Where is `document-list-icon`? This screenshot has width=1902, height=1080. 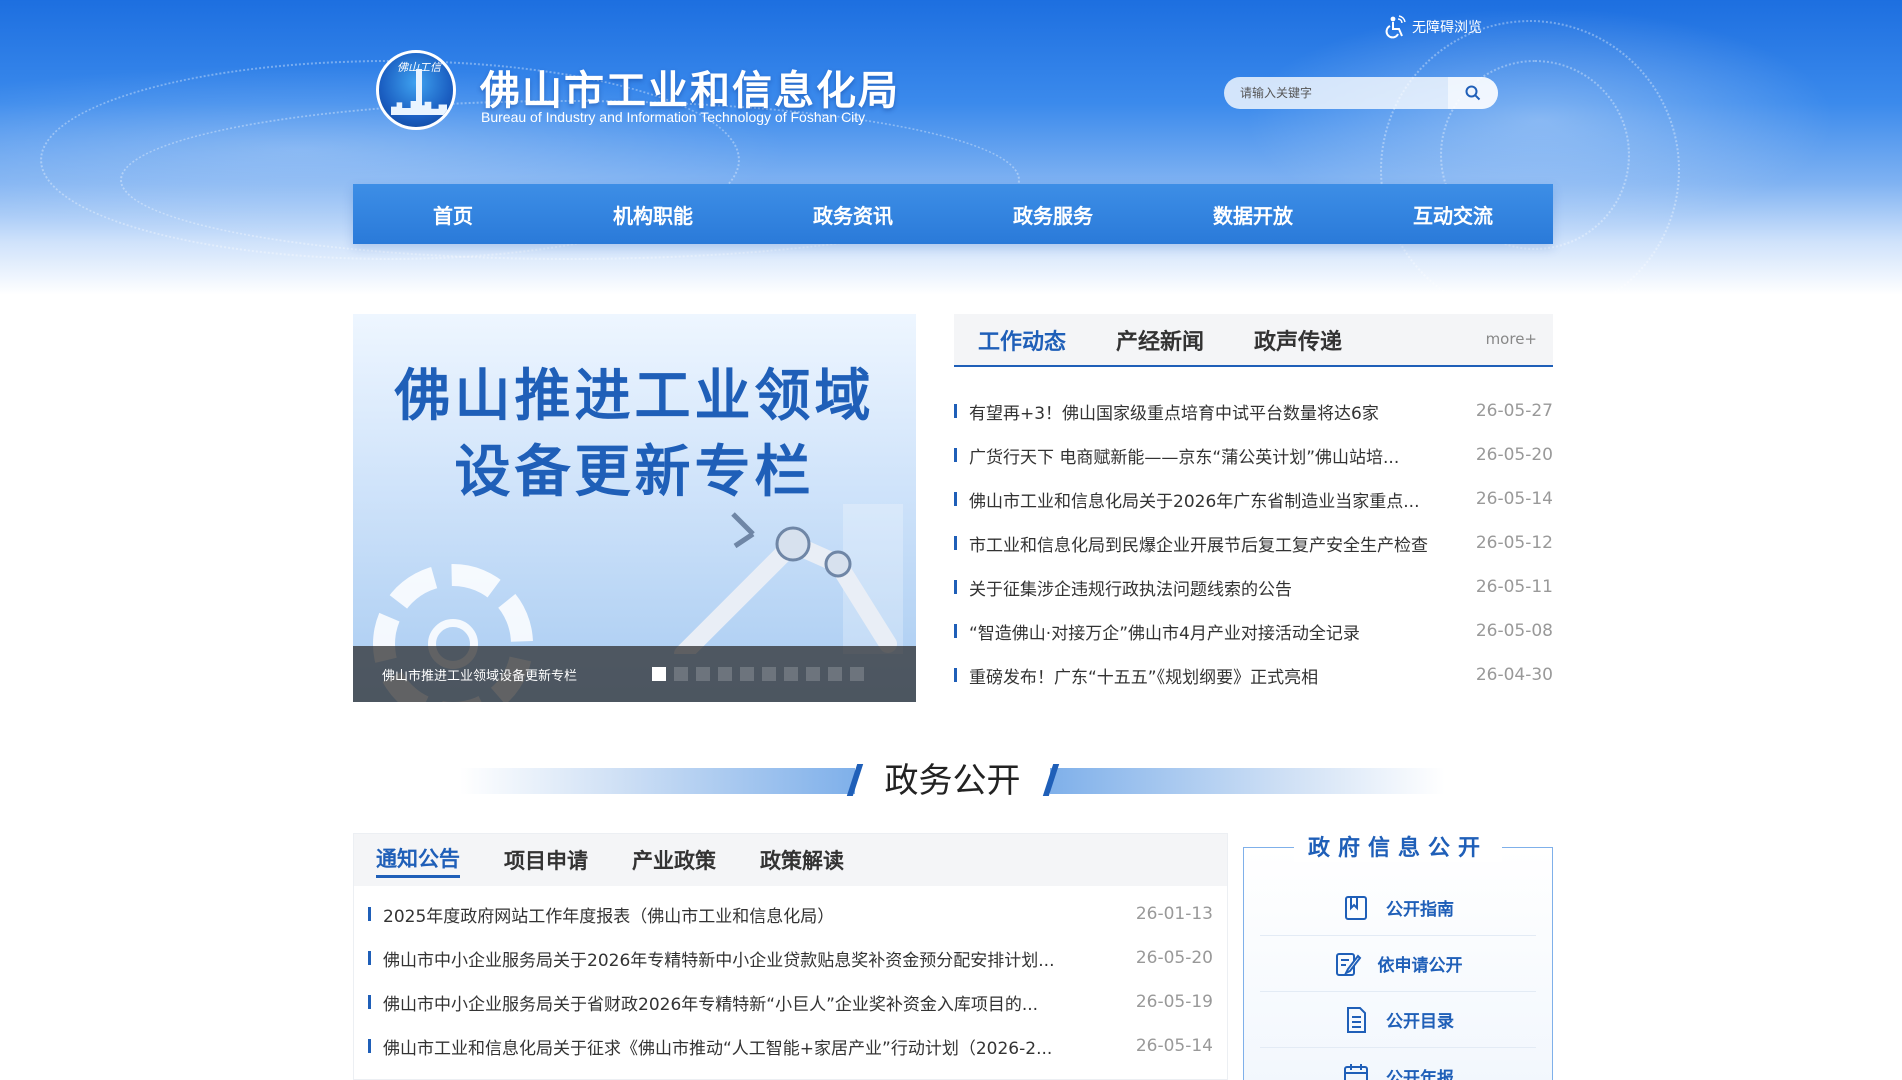 document-list-icon is located at coordinates (1356, 1019).